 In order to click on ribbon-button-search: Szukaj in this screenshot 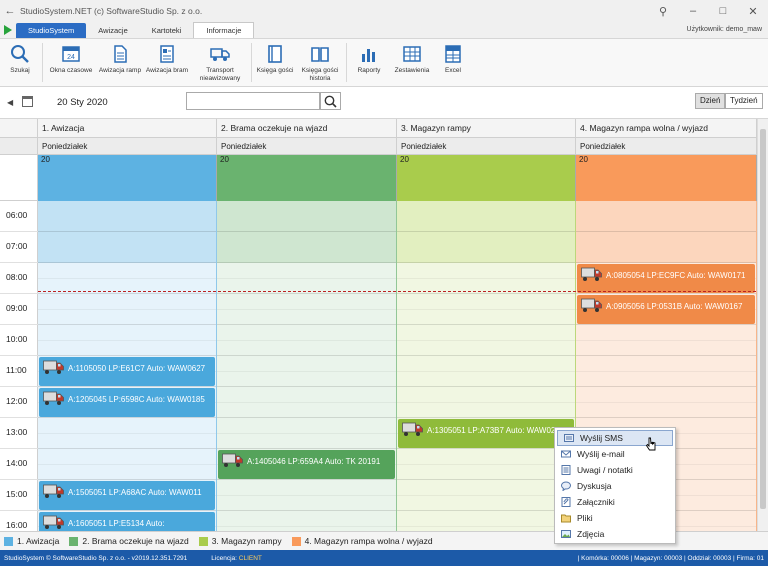, I will do `click(20, 62)`.